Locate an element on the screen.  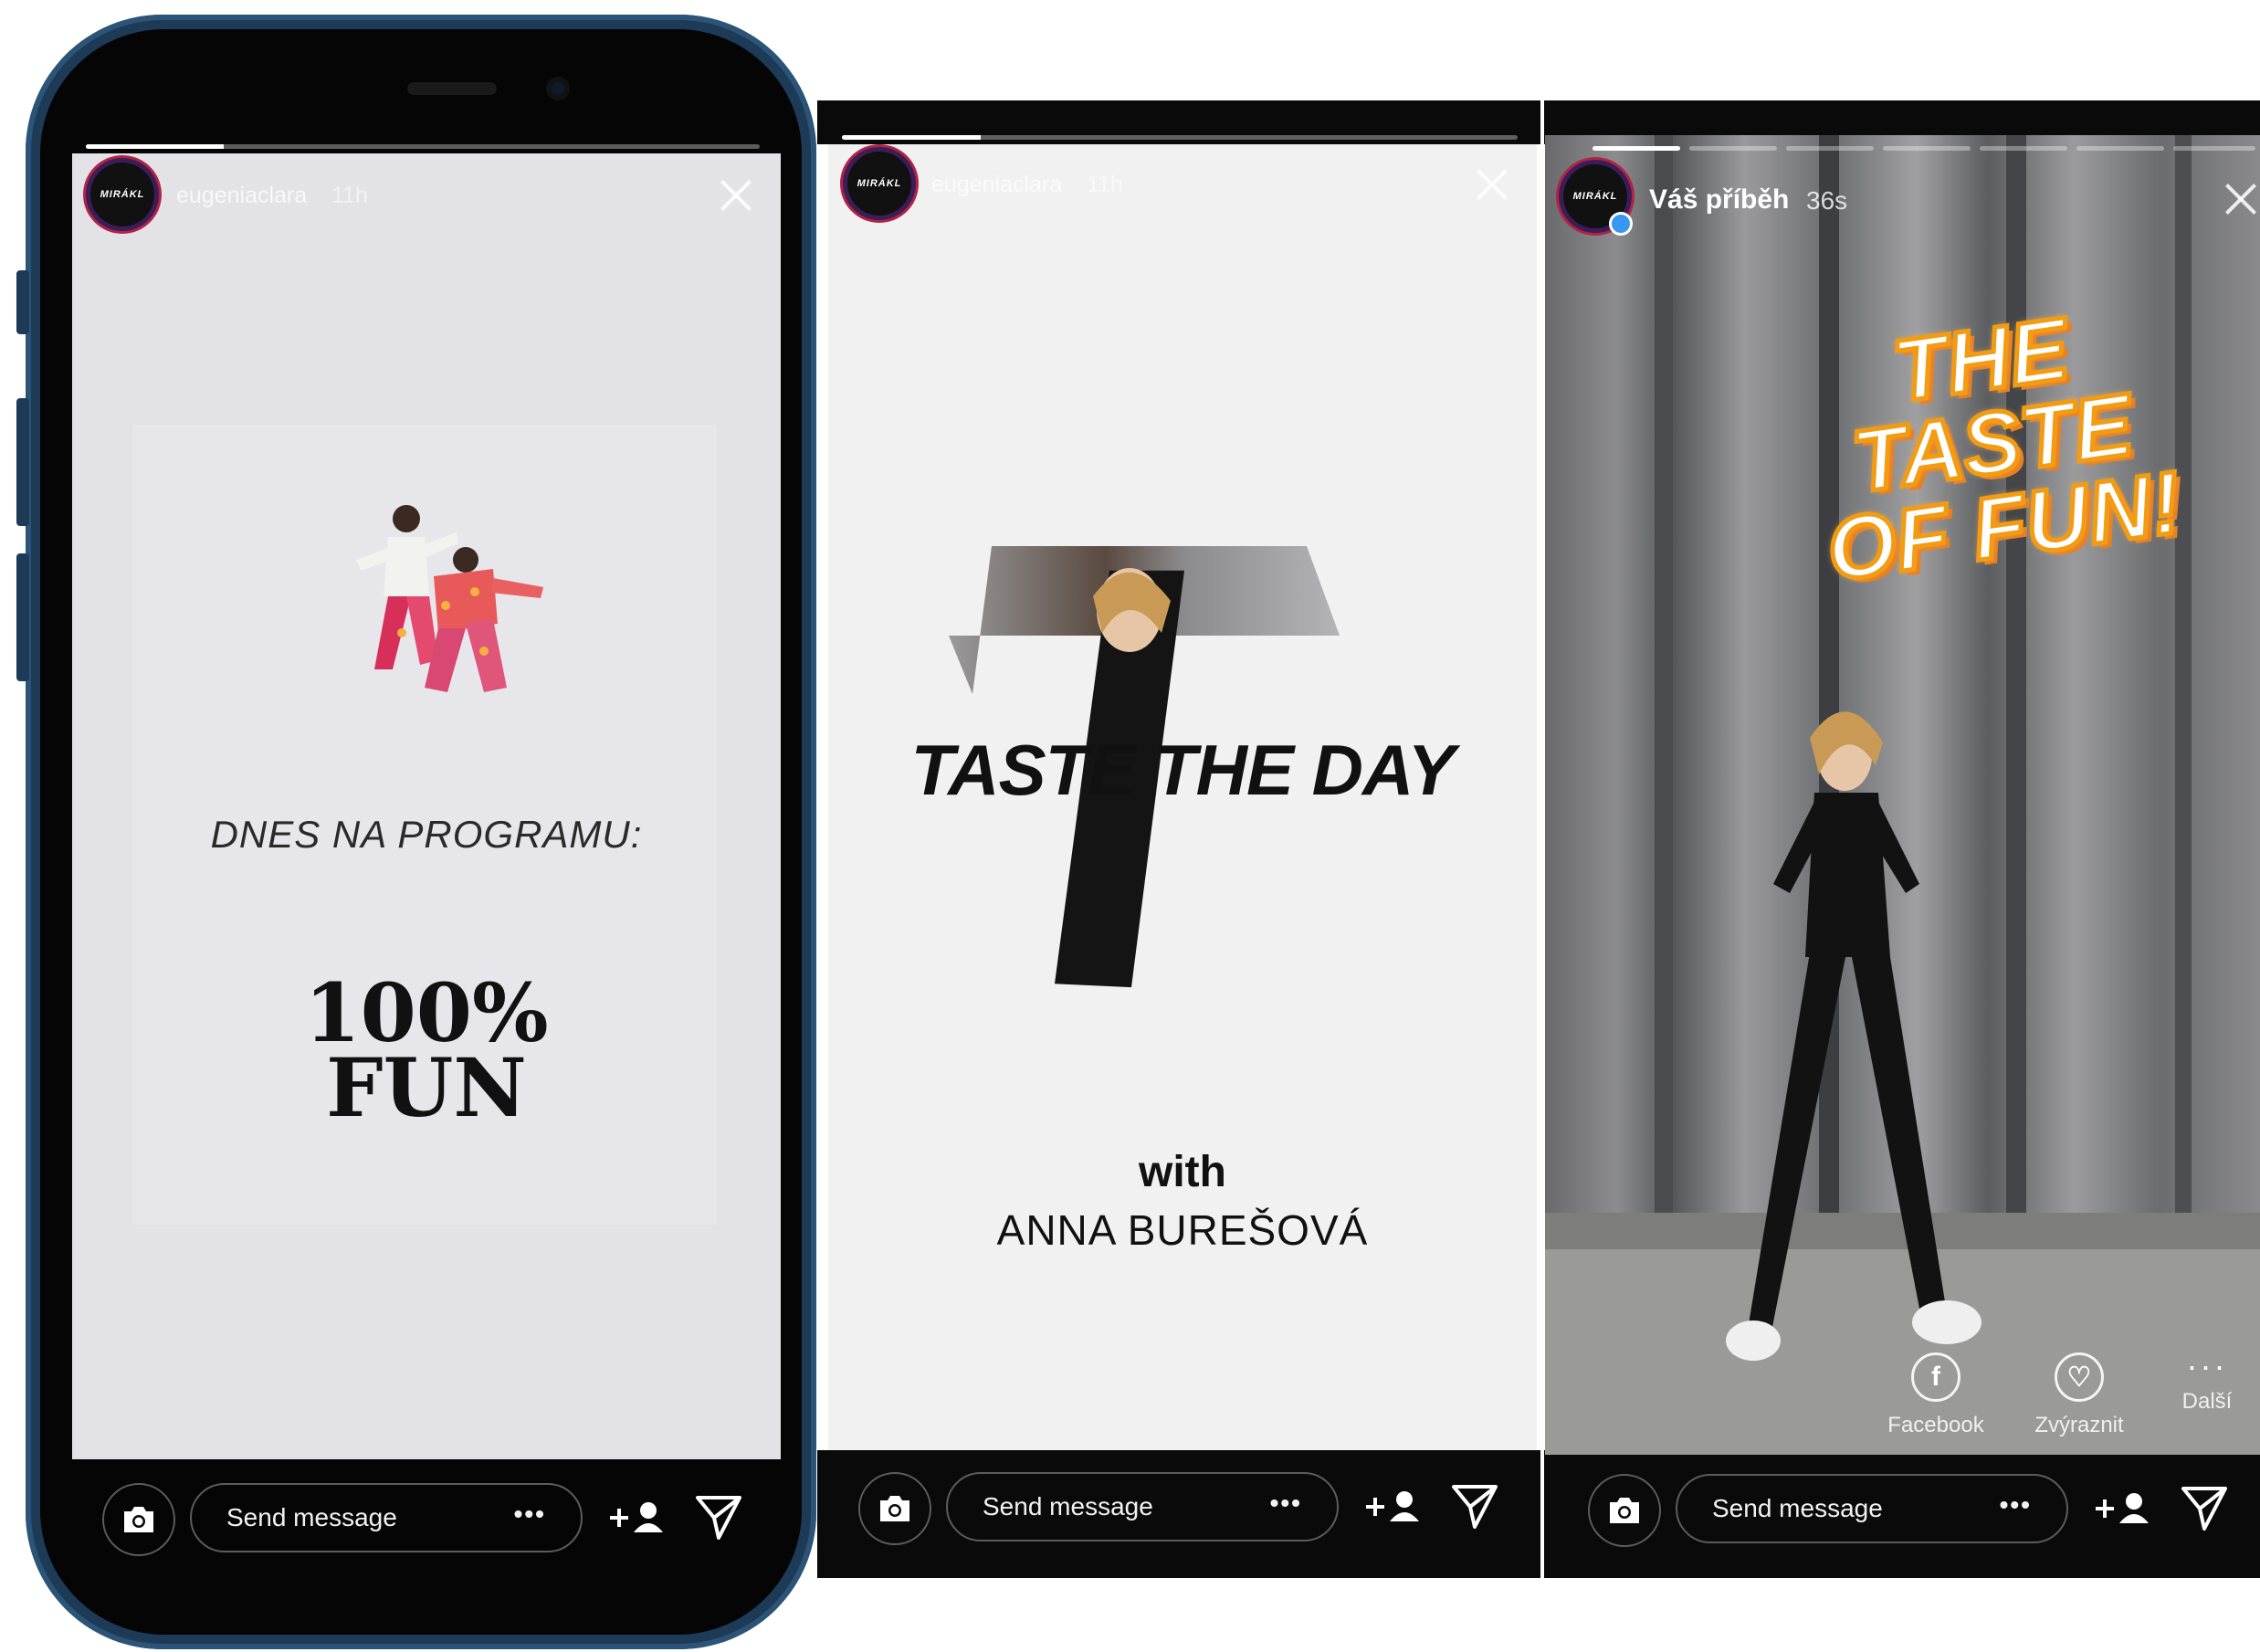
highlight-label: Zvýraznit is located at coordinates (2079, 1425).